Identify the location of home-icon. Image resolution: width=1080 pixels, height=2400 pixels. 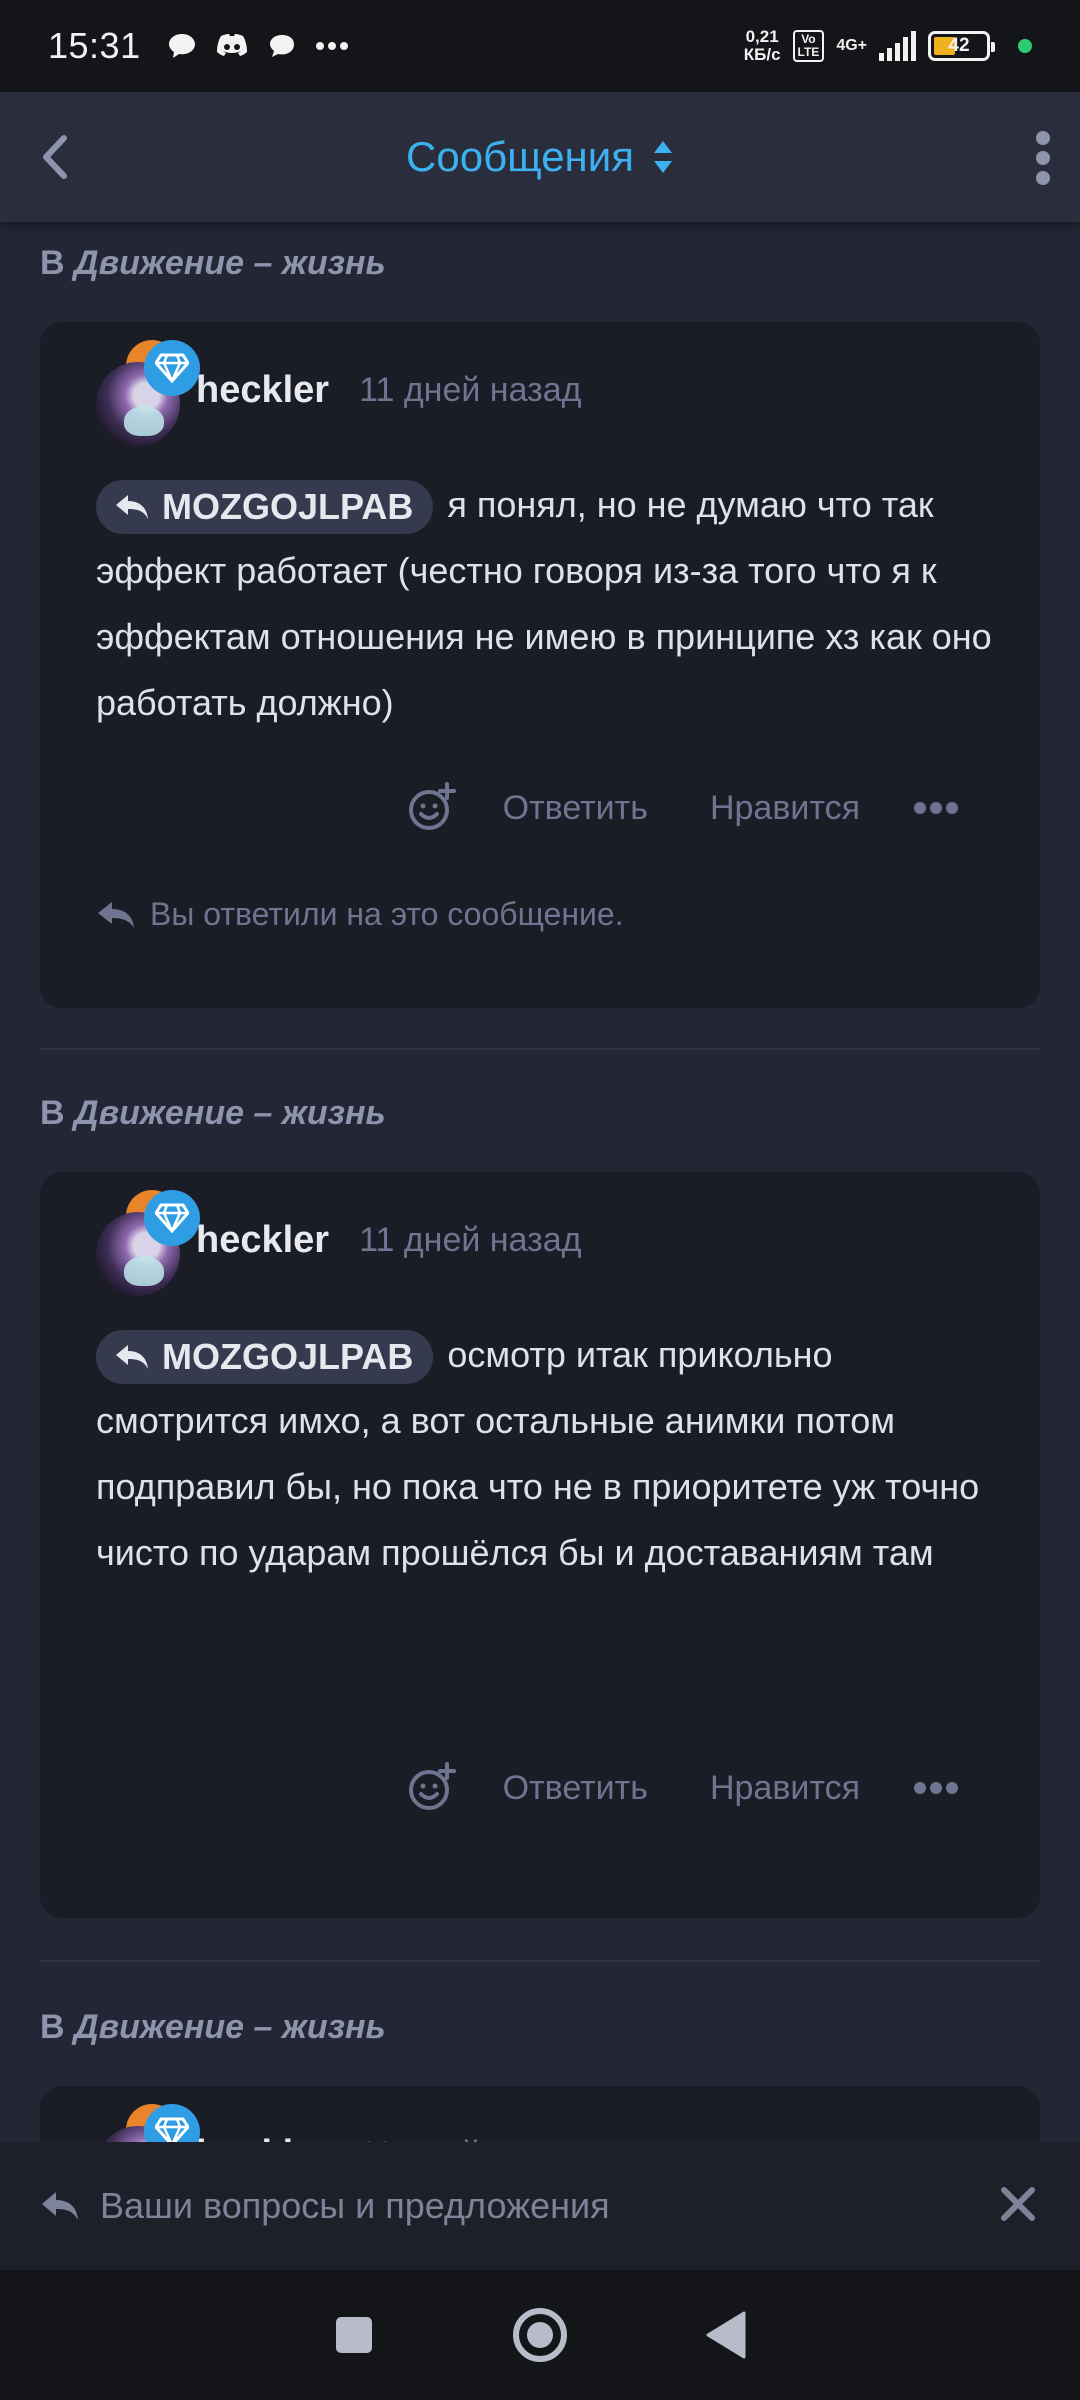
(540, 2335).